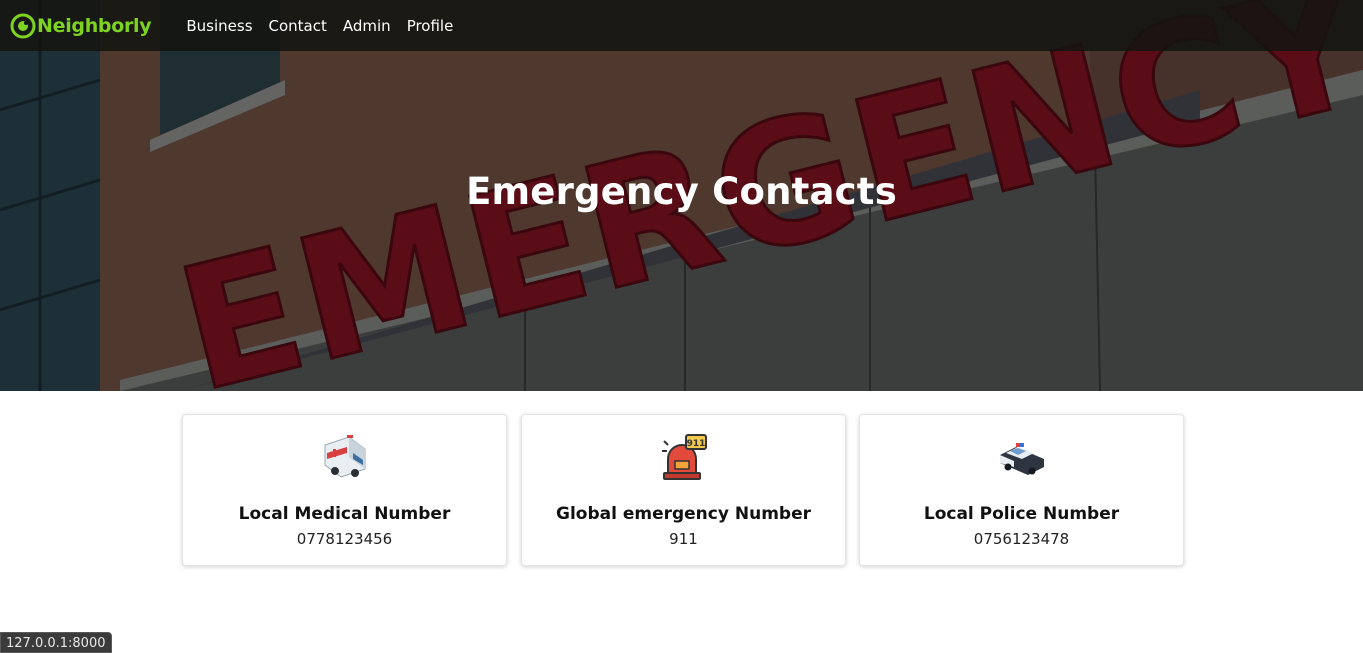  I want to click on page-title: Emergency Contacts, so click(681, 191).